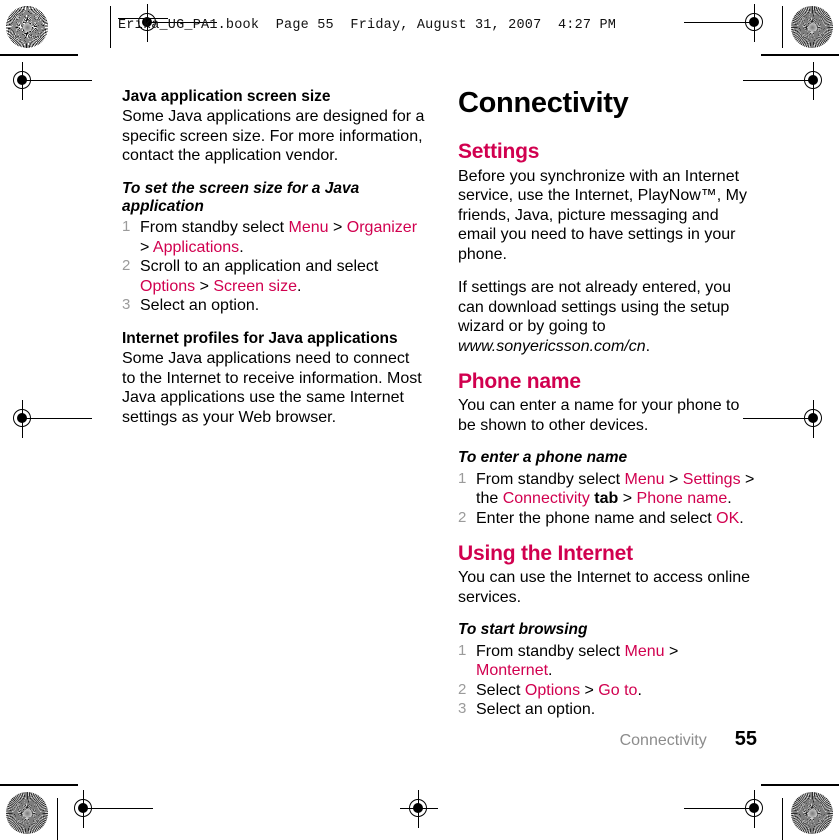 The image size is (839, 840). I want to click on ui-term: Phone name, so click(682, 499).